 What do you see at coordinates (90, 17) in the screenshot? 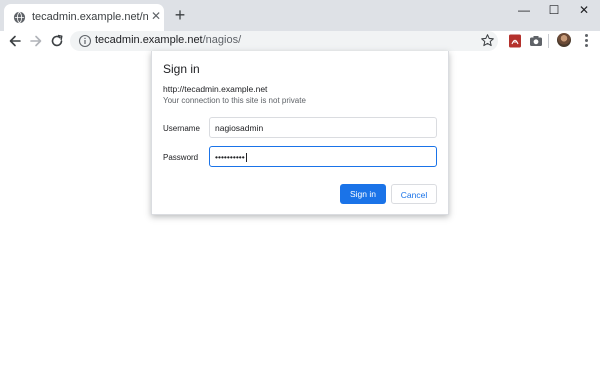
I see `tab-title: tecadmin.example.net/nagios/` at bounding box center [90, 17].